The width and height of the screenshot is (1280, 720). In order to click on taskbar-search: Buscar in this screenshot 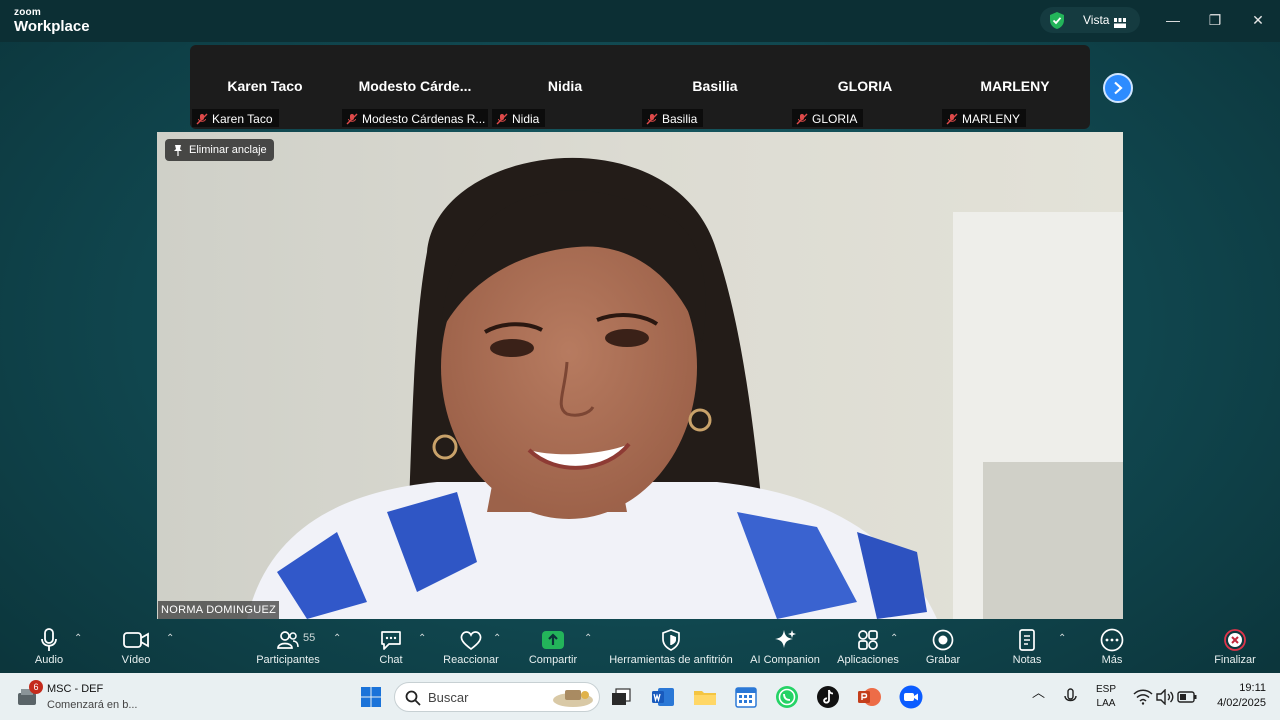, I will do `click(497, 697)`.